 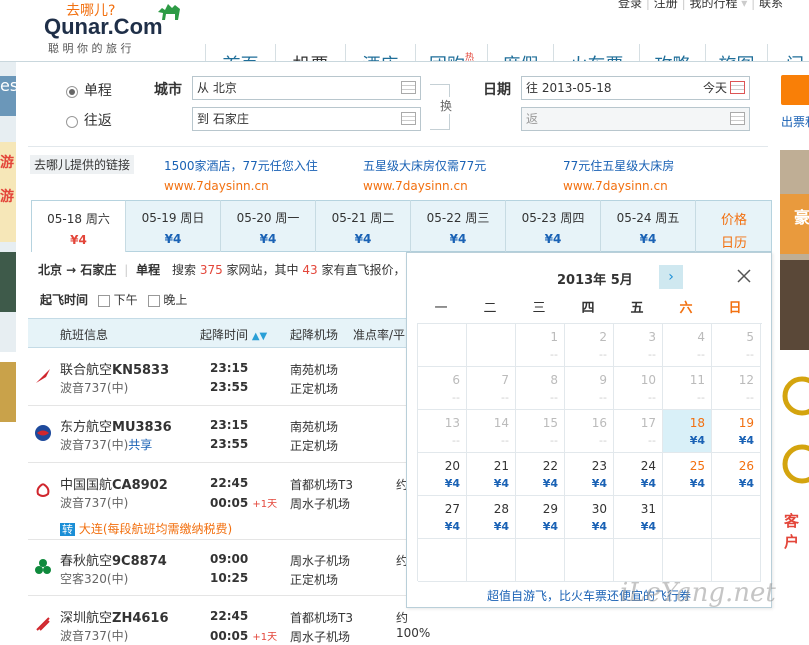 What do you see at coordinates (452, 466) in the screenshot?
I see `calendar-day-number: 20` at bounding box center [452, 466].